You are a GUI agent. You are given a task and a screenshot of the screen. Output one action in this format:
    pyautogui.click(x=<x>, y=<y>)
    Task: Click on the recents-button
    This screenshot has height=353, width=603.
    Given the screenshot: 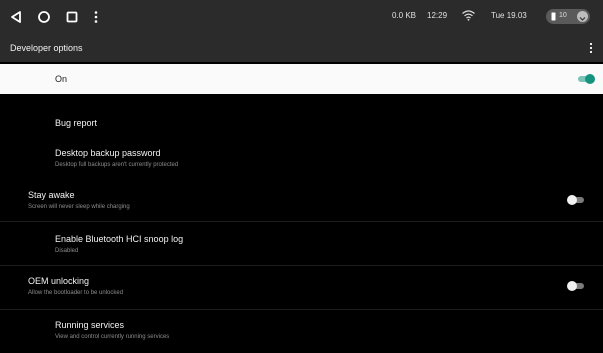 What is the action you would take?
    pyautogui.click(x=72, y=17)
    